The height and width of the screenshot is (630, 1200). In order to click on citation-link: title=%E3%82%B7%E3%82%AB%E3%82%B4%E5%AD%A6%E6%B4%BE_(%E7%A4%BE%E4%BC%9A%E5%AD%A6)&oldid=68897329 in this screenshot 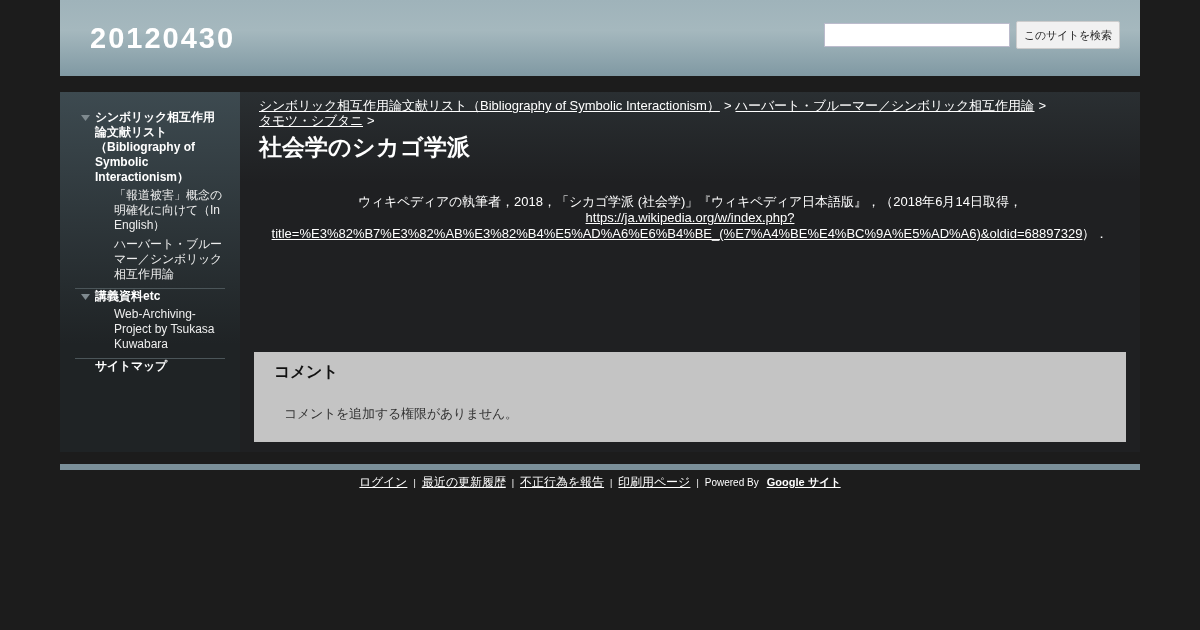, I will do `click(677, 233)`.